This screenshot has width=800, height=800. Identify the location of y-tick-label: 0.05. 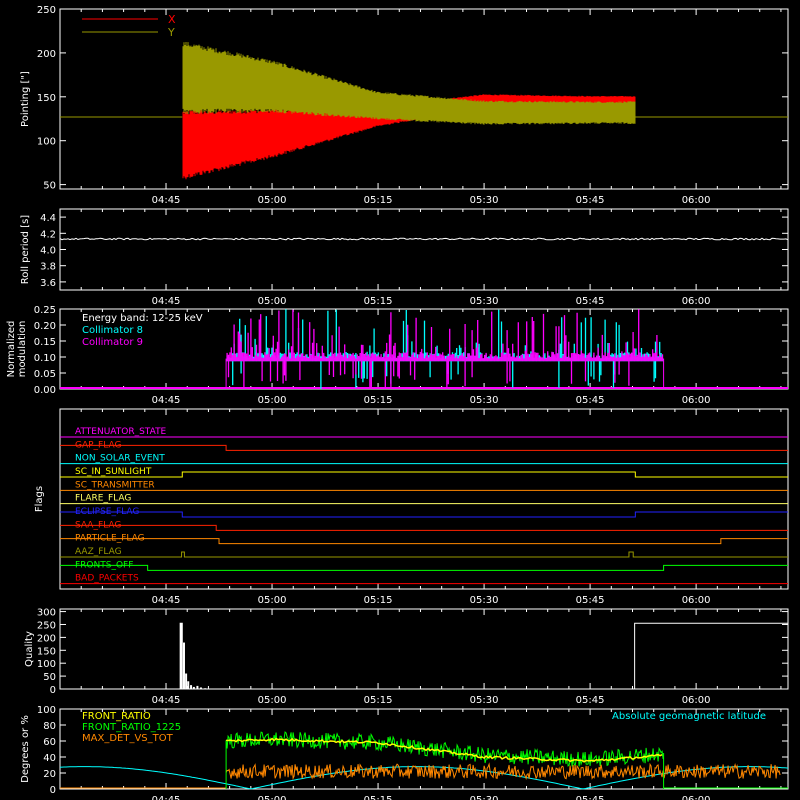
(45, 374).